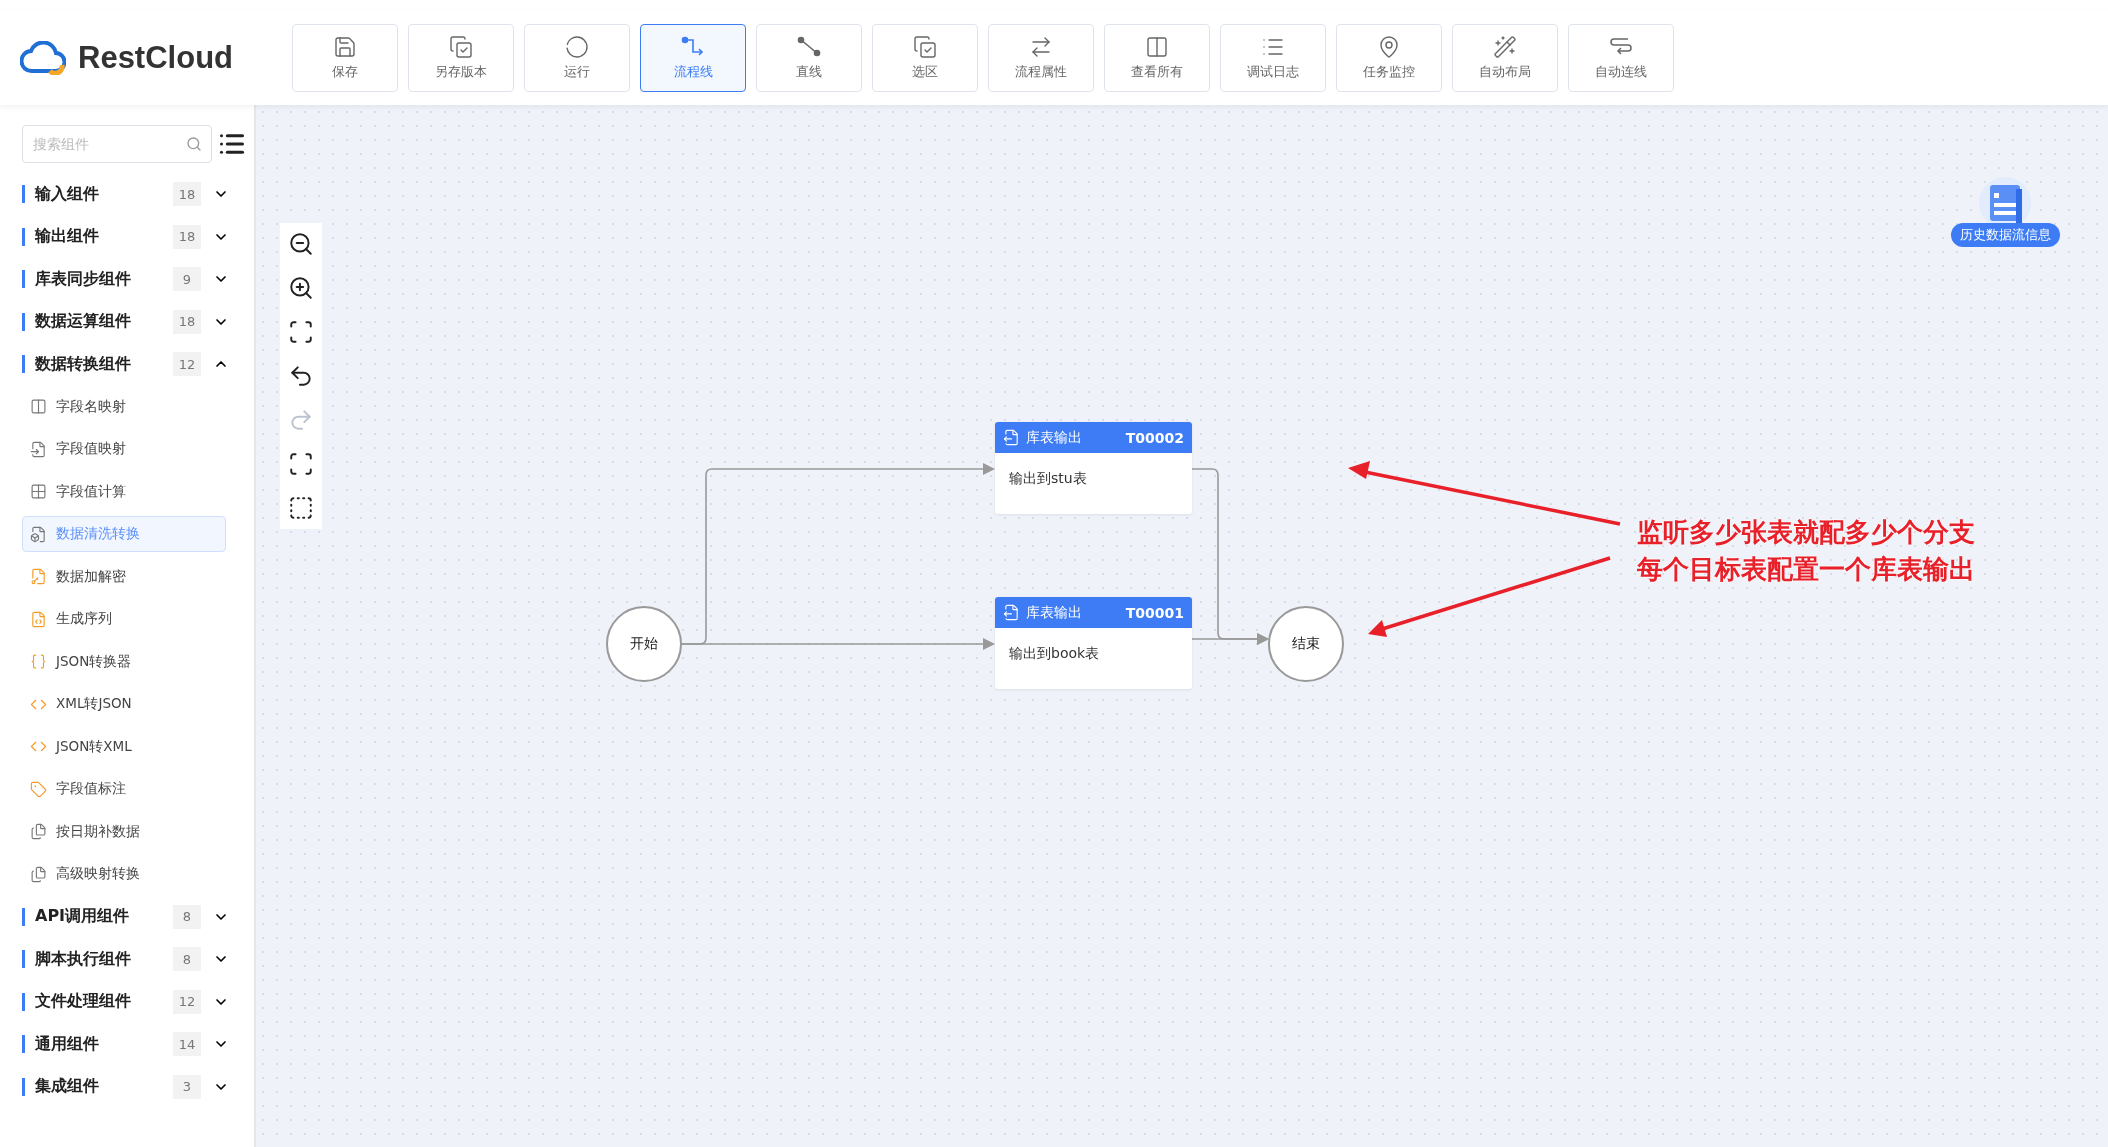 This screenshot has height=1147, width=2108. Describe the element at coordinates (104, 237) in the screenshot. I see `group-label: 输出组件` at that location.